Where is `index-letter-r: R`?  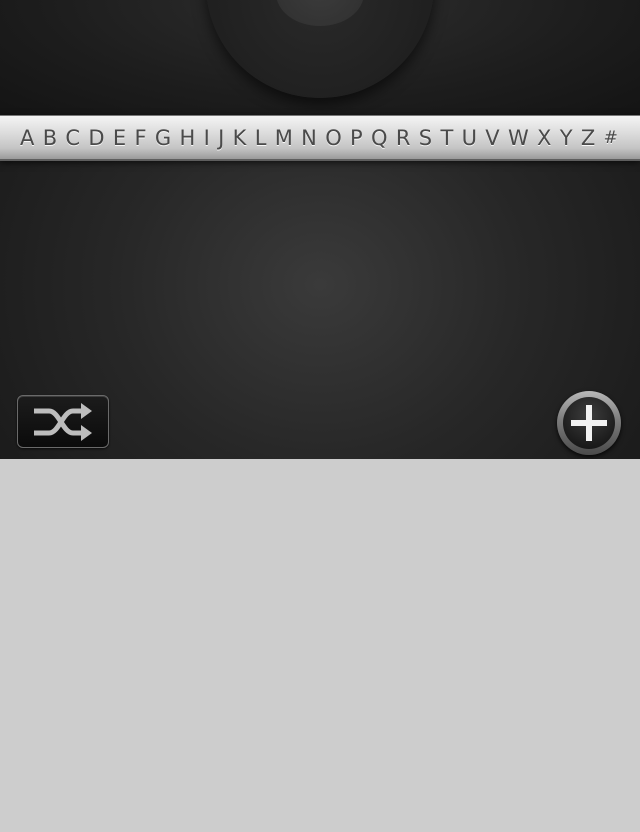
index-letter-r: R is located at coordinates (403, 138).